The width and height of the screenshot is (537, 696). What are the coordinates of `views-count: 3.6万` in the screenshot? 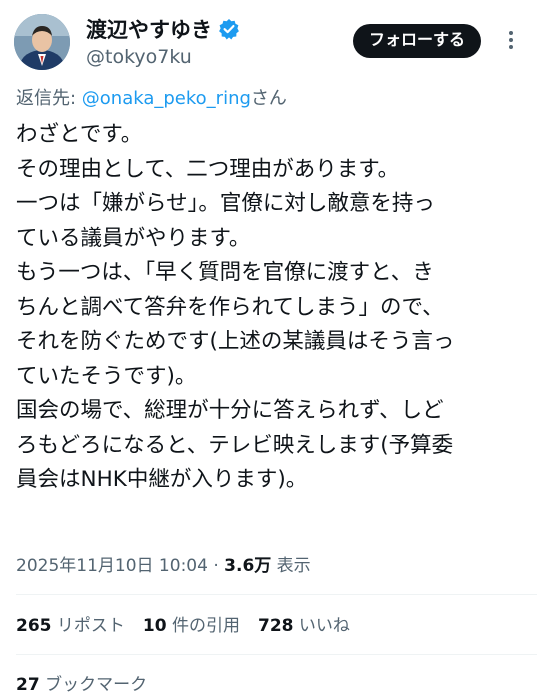 It's located at (248, 566).